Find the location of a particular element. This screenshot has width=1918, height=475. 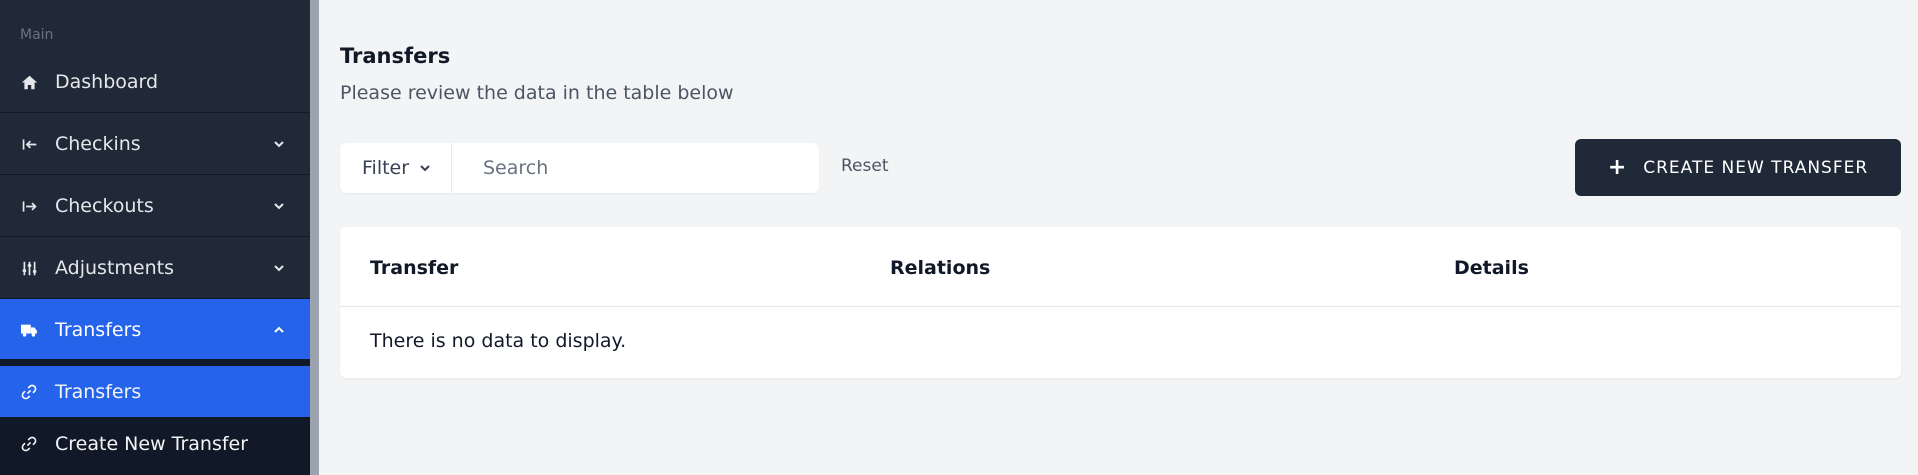

sidebar-item-dashboard: Dashboard is located at coordinates (155, 82).